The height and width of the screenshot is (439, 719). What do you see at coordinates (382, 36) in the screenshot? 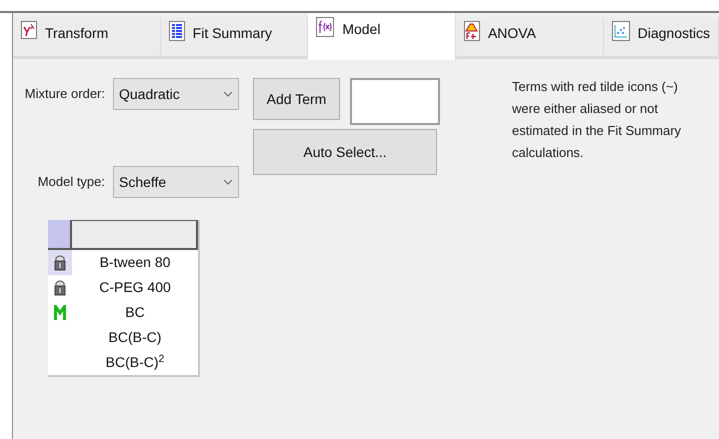
I see `tab: Model` at bounding box center [382, 36].